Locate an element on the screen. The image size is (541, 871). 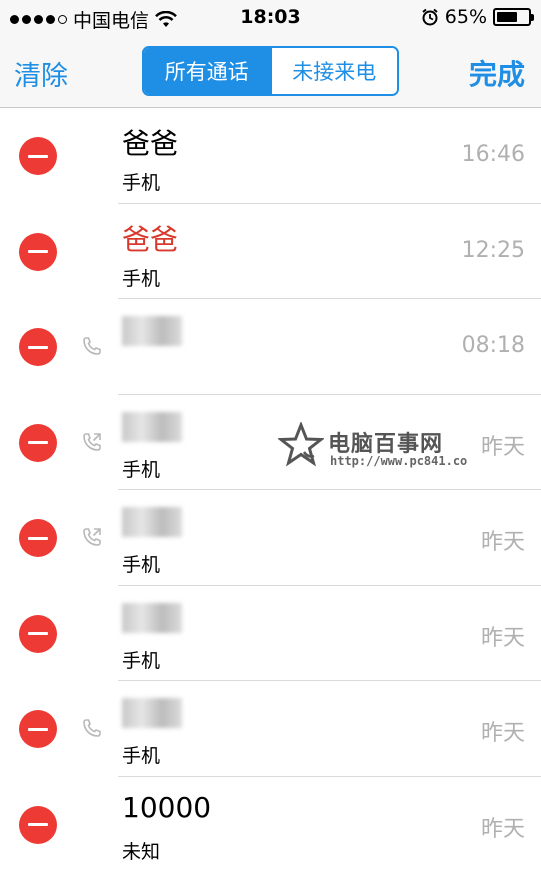
call-row: 爸爸手机 12:25 is located at coordinates (270, 251).